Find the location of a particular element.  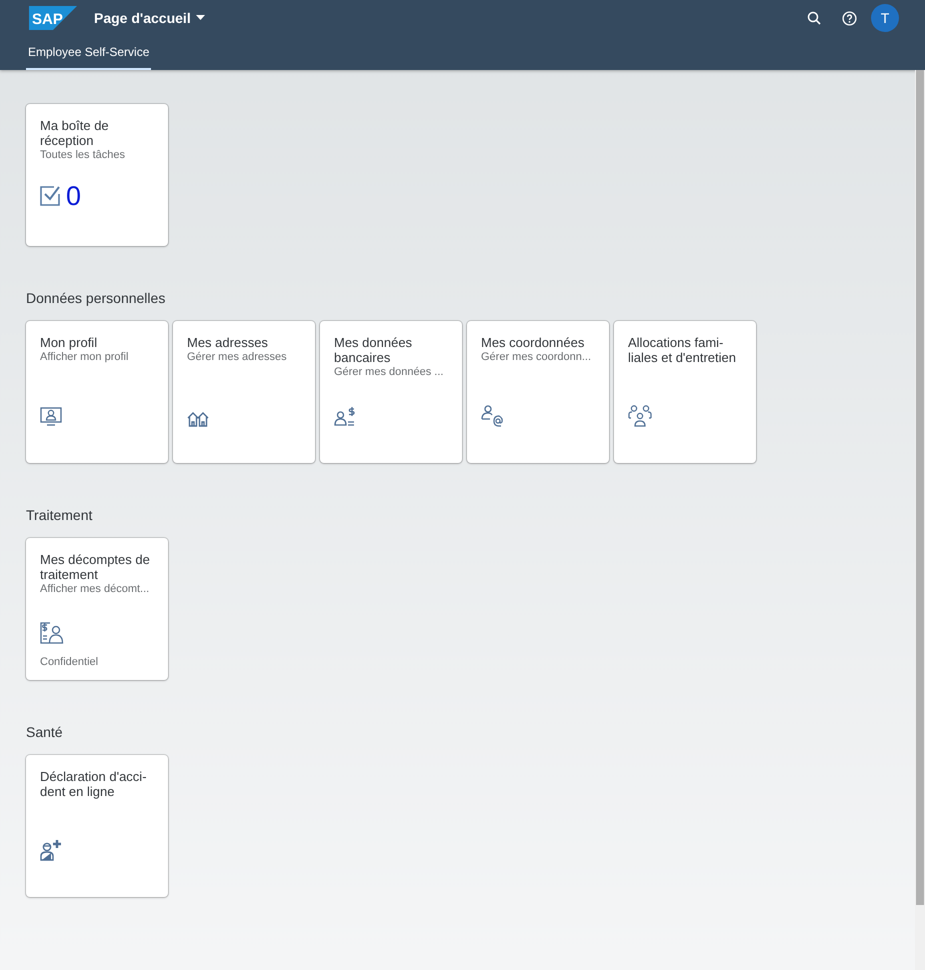

tile-footer: Confidentiel is located at coordinates (99, 662).